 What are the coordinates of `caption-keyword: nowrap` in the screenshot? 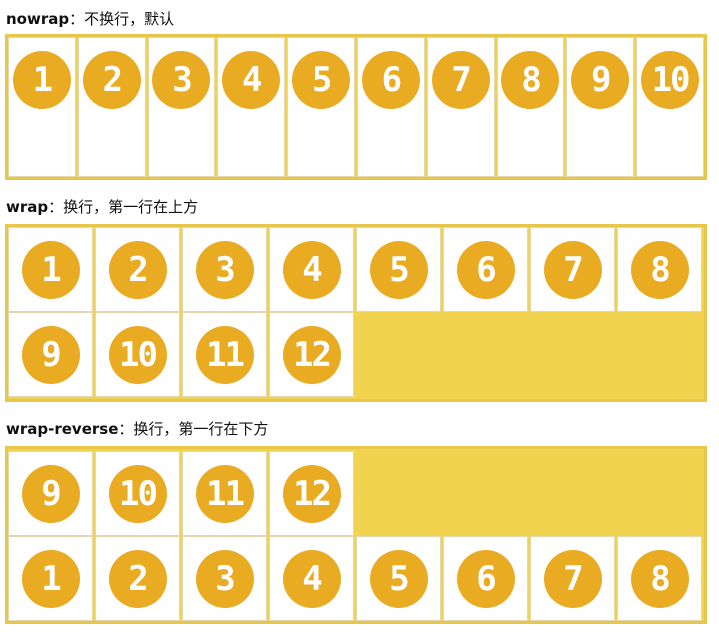 It's located at (38, 19).